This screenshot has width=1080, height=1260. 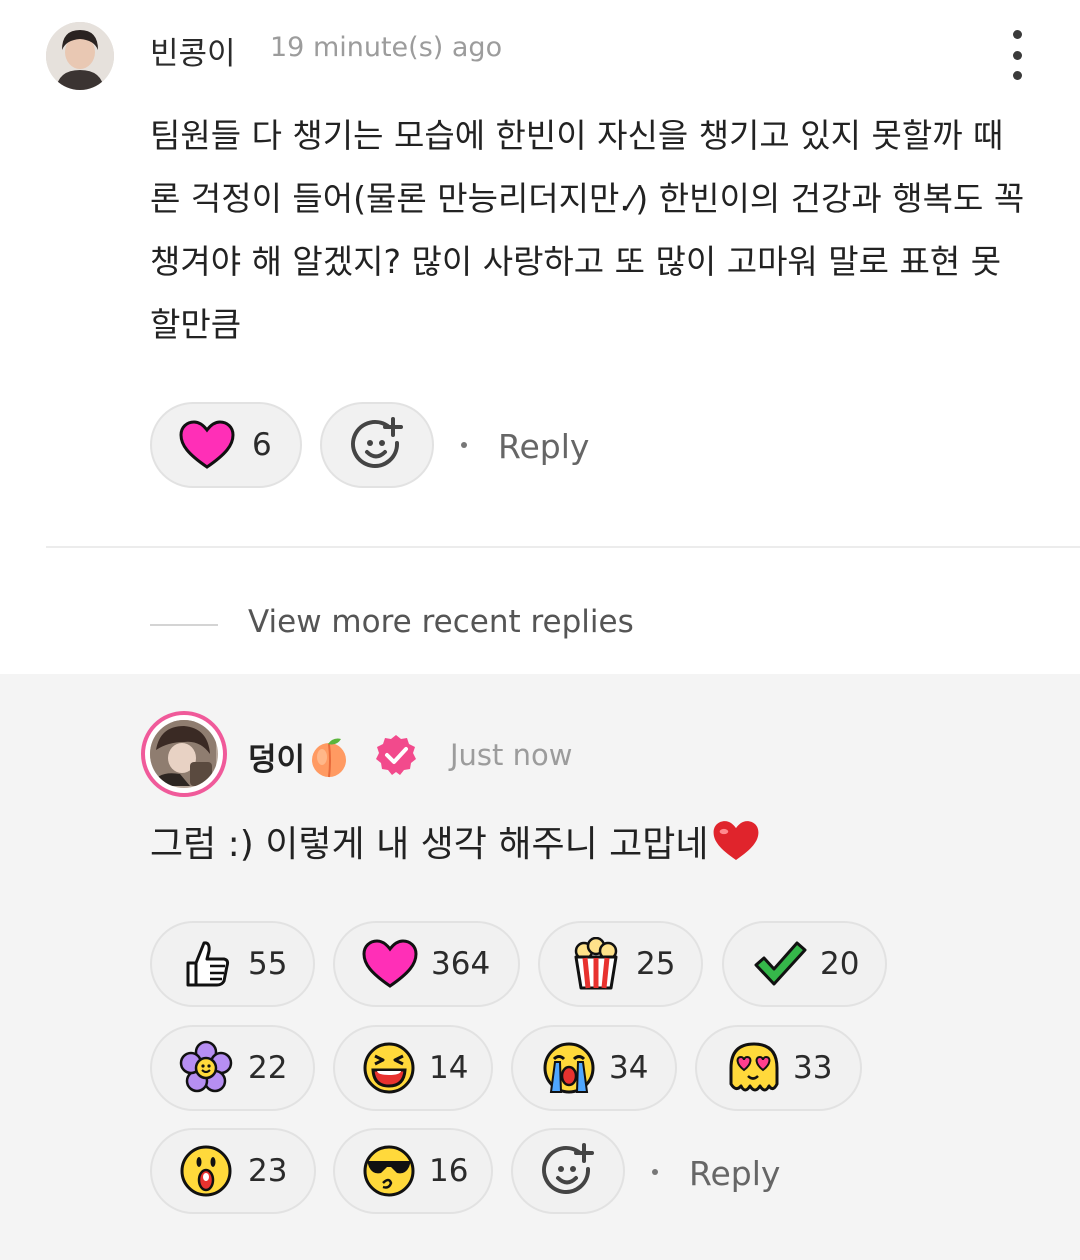 I want to click on reaction-surprised: 23, so click(x=233, y=1171).